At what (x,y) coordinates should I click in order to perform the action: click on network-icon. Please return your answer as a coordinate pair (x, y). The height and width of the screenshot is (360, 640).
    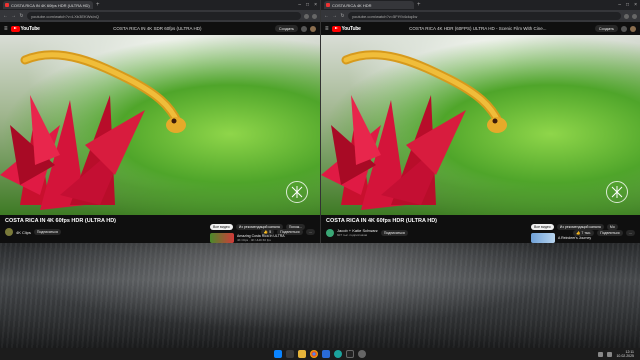
    Looking at the image, I should click on (601, 354).